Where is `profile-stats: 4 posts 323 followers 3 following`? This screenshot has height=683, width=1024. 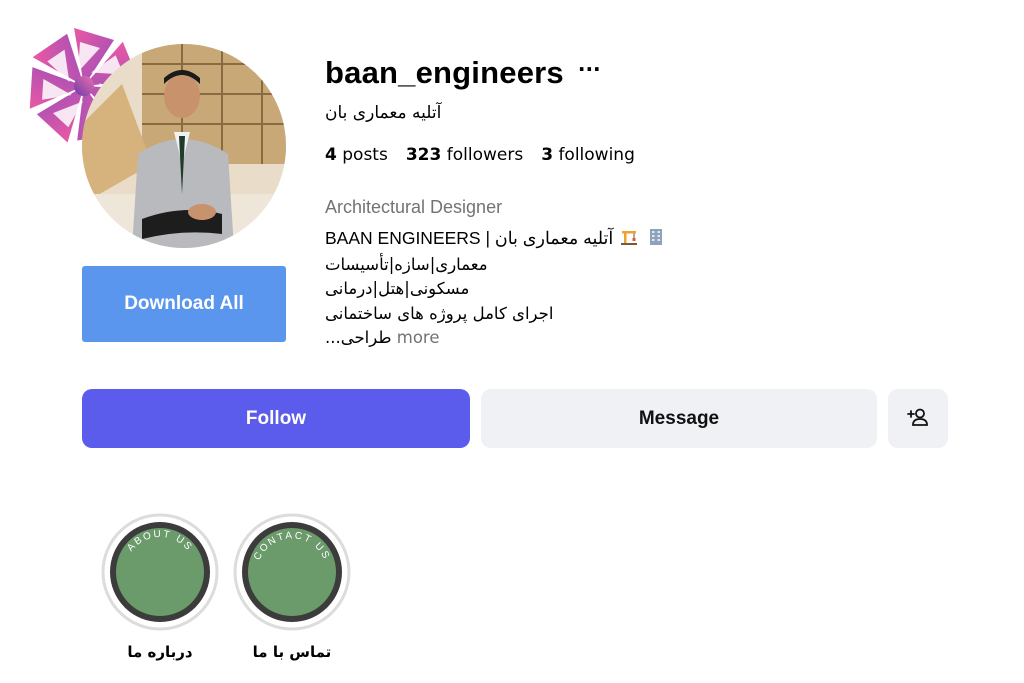
profile-stats: 4 posts 323 followers 3 following is located at coordinates (480, 155).